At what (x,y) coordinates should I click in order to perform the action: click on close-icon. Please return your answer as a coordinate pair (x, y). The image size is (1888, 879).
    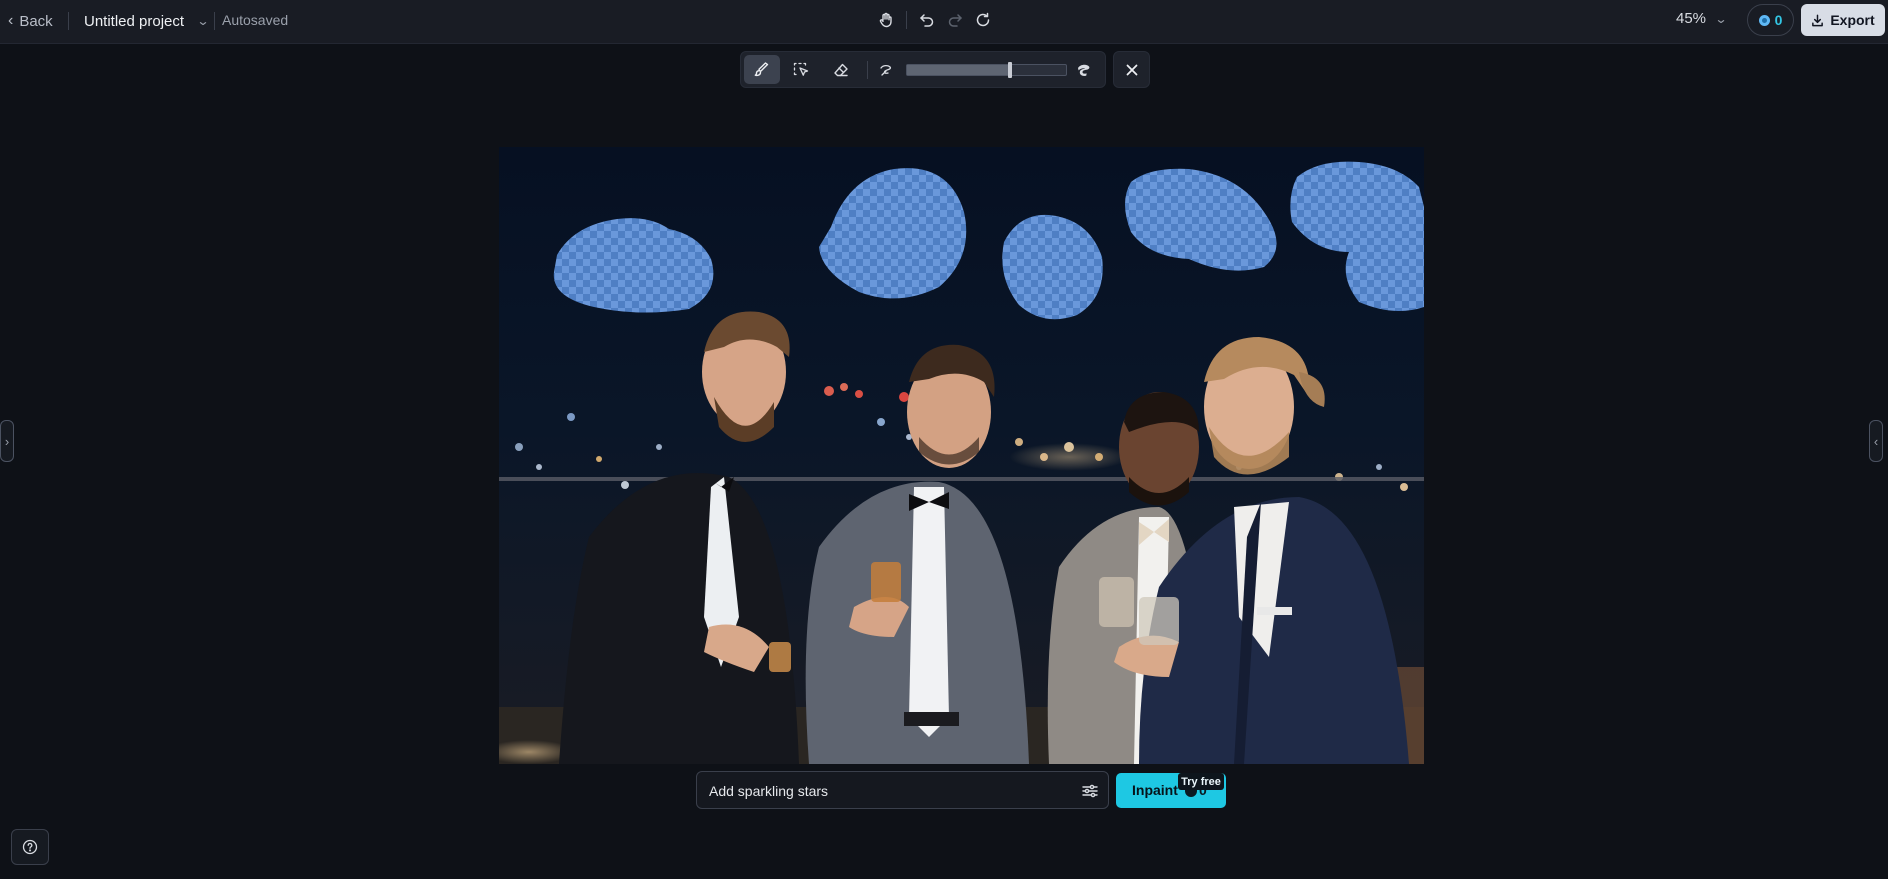
    Looking at the image, I should click on (1131, 69).